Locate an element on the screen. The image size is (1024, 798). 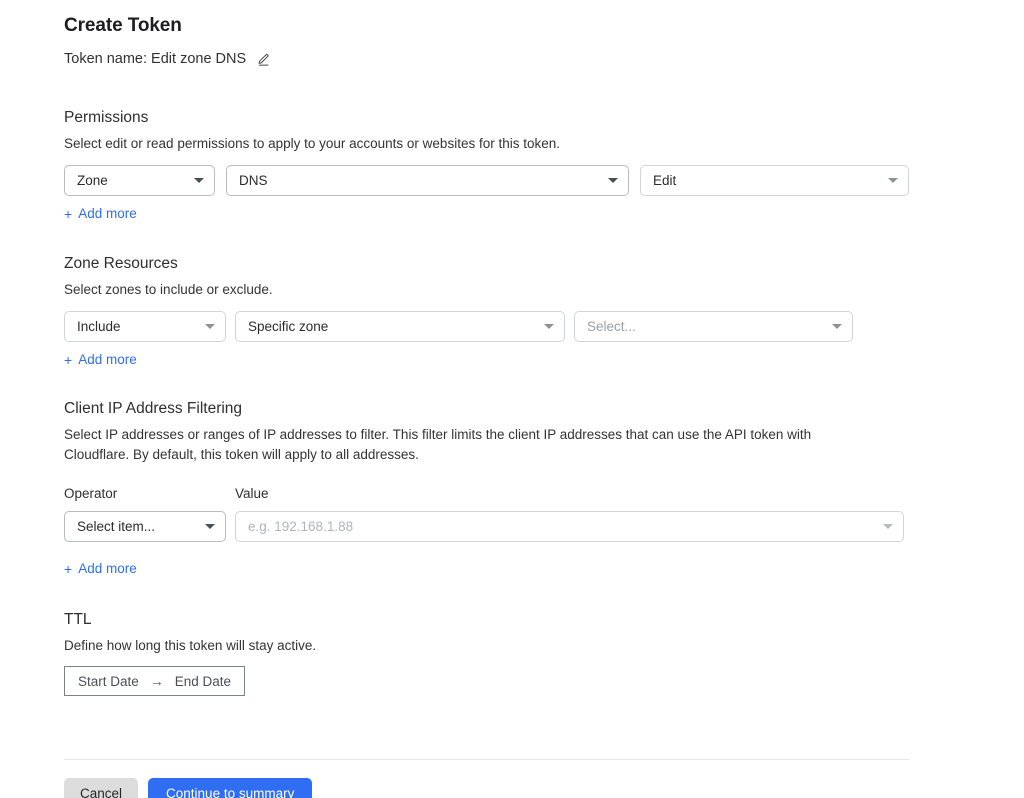
ttl-start-date: Start Date is located at coordinates (108, 681).